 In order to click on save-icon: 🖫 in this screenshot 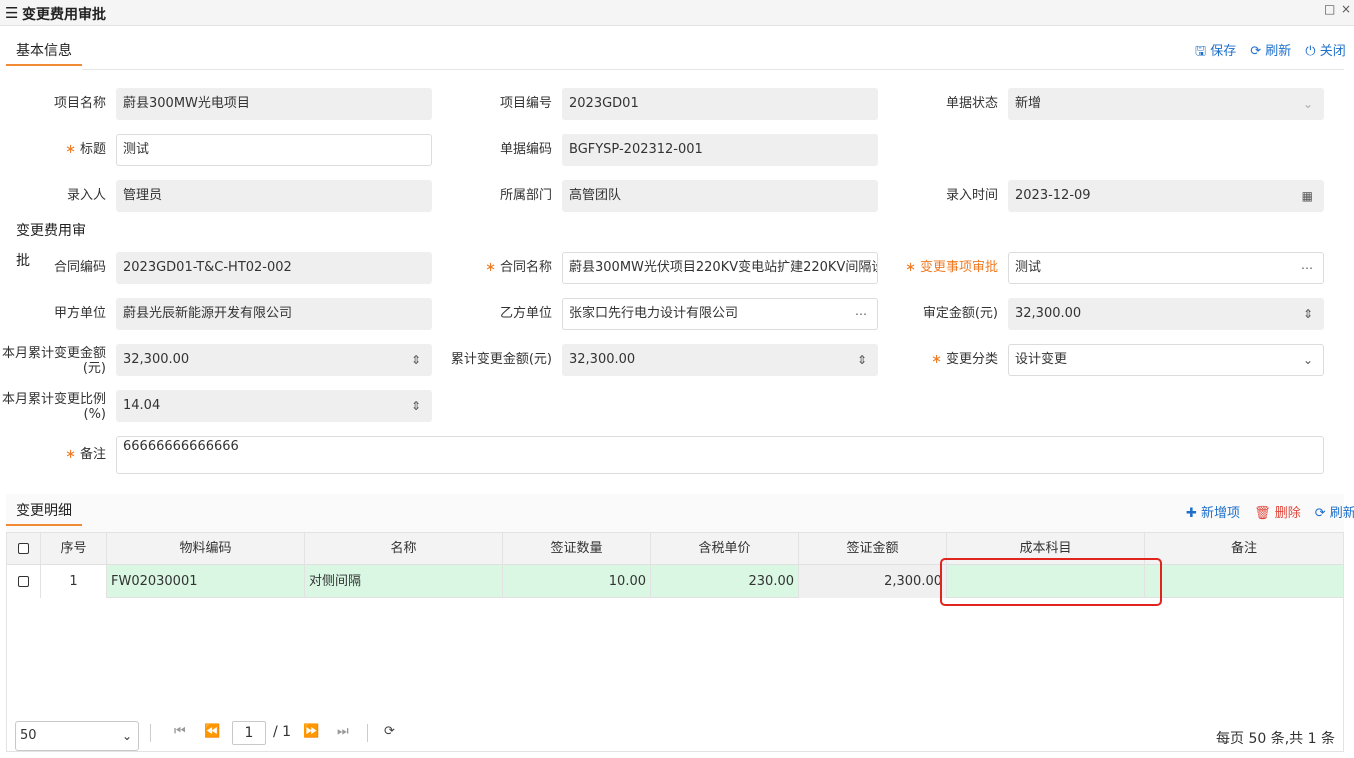, I will do `click(1201, 51)`.